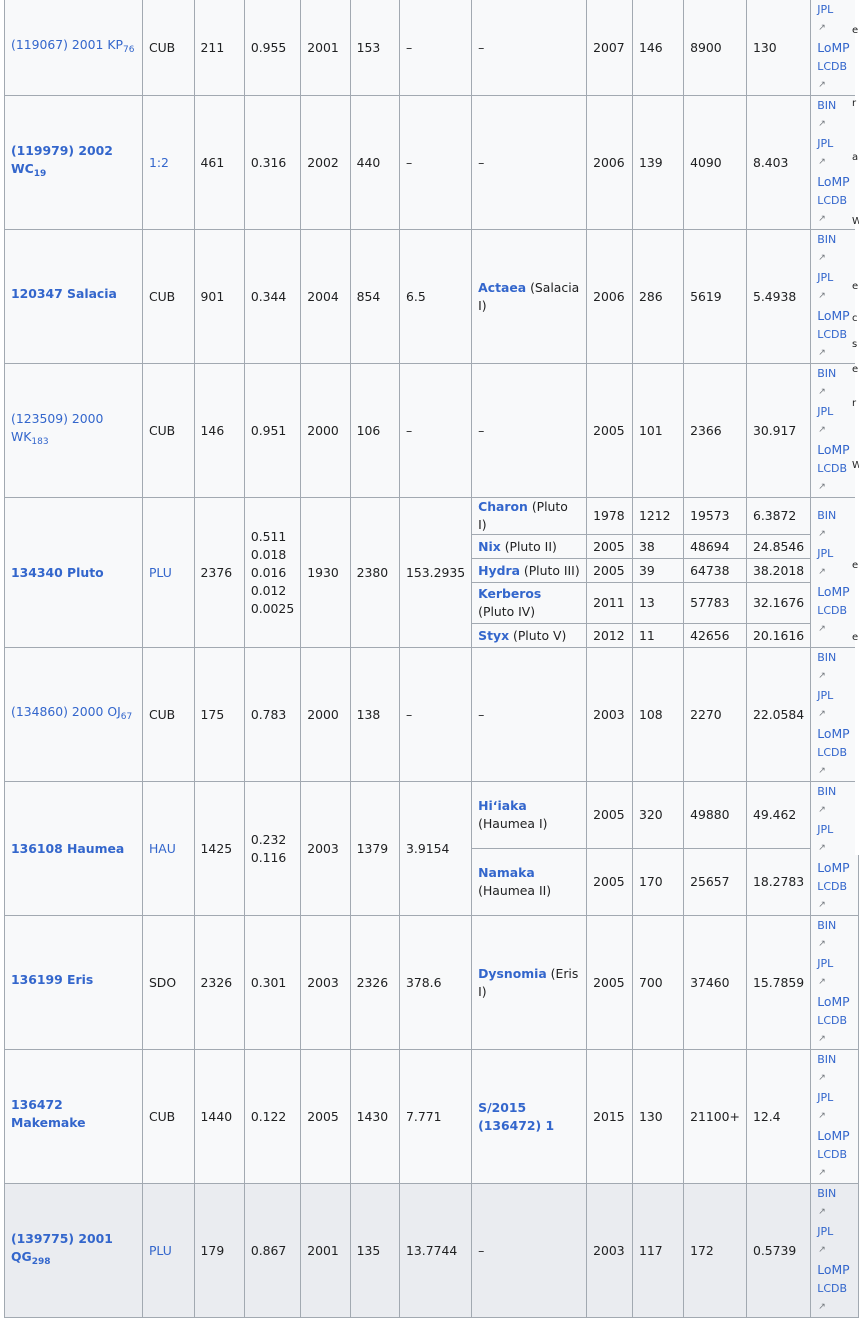 The width and height of the screenshot is (859, 1318). Describe the element at coordinates (48, 1113) in the screenshot. I see `object-name-link: 136472 Makemake` at that location.